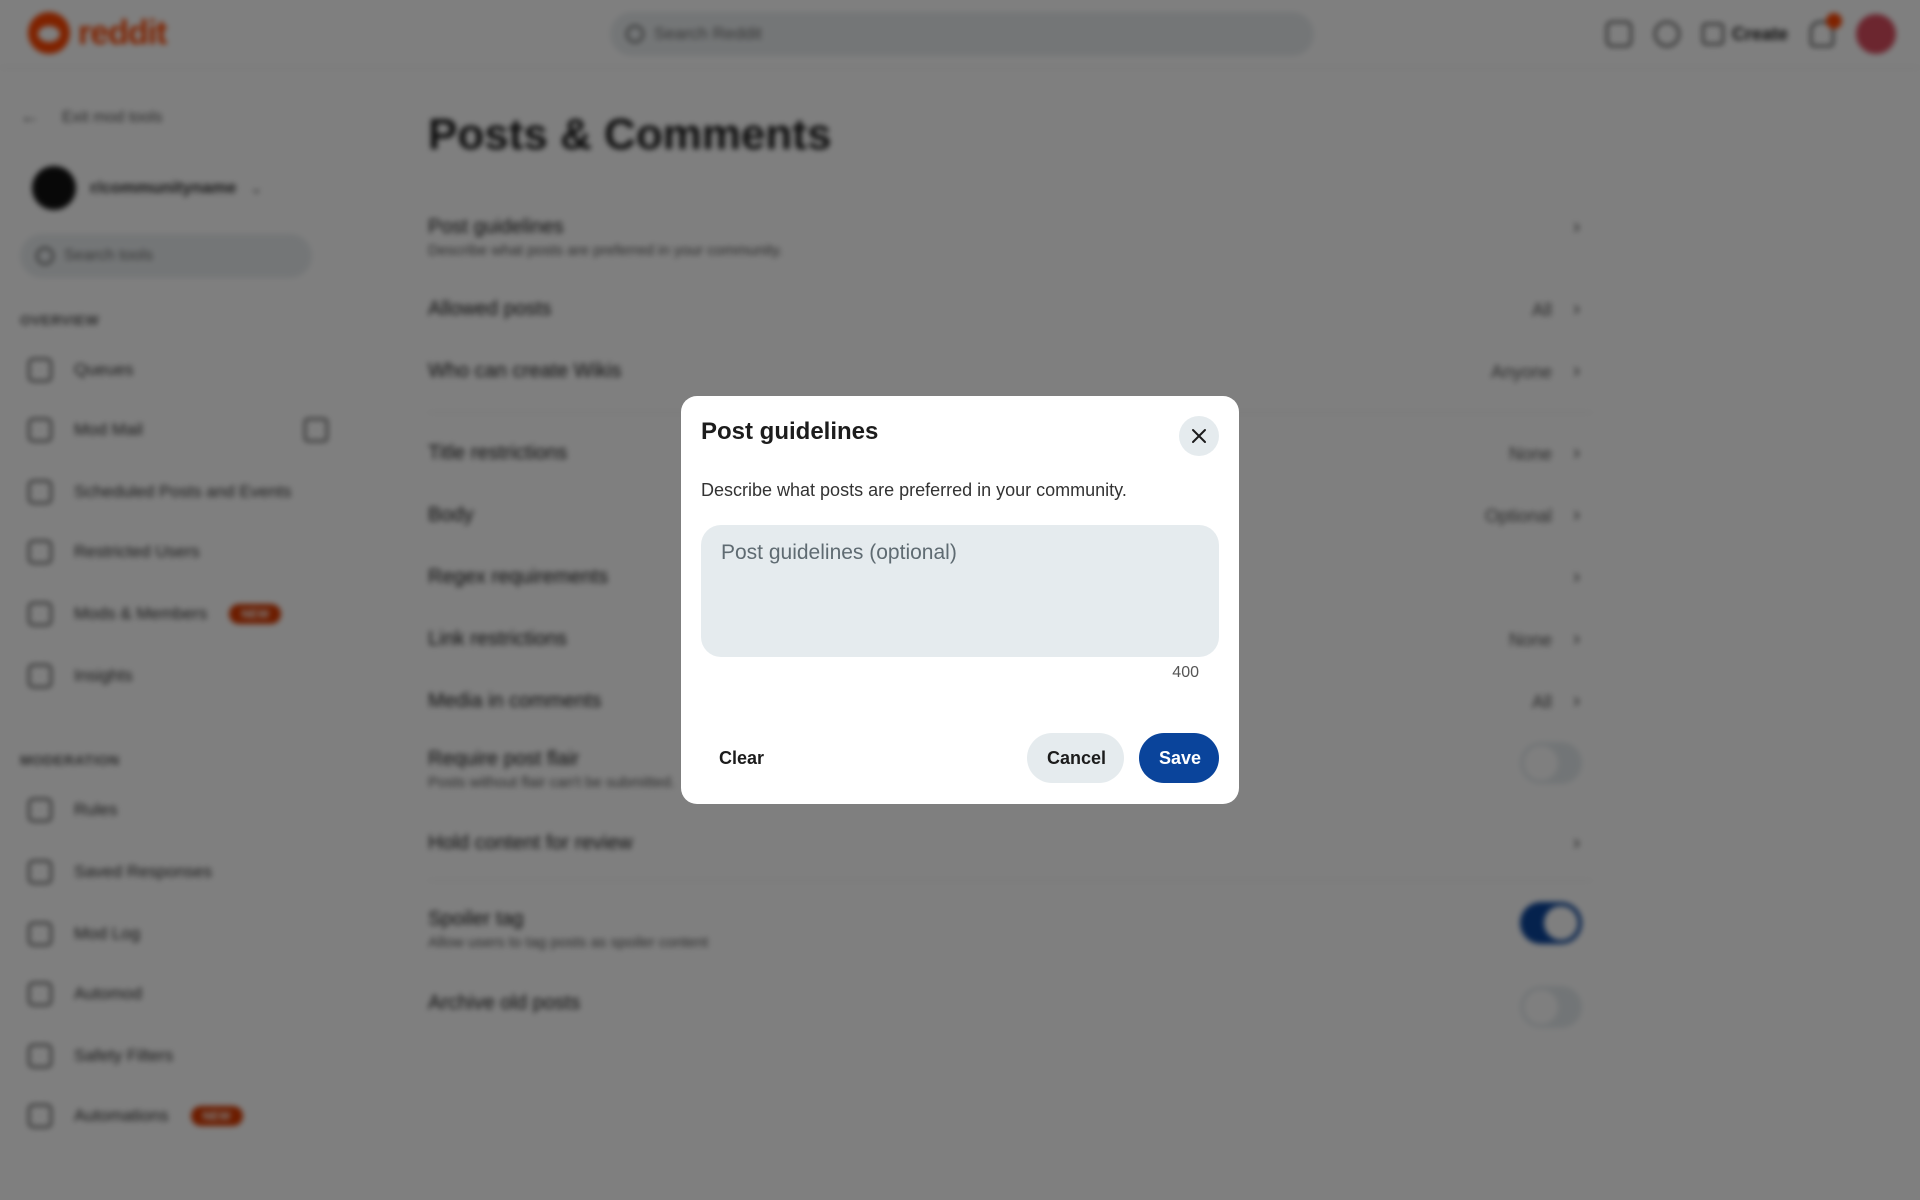 The height and width of the screenshot is (1200, 1920). Describe the element at coordinates (741, 758) in the screenshot. I see `clear-button: Clear` at that location.